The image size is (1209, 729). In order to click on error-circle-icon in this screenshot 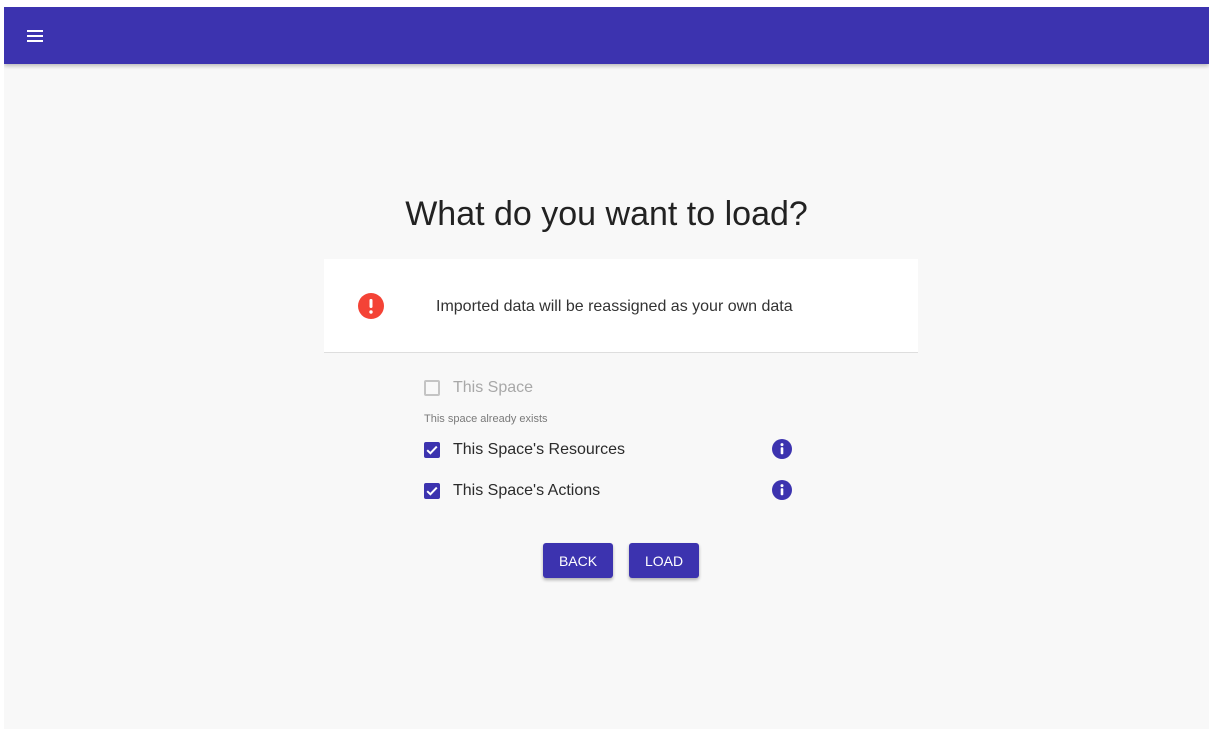, I will do `click(371, 306)`.